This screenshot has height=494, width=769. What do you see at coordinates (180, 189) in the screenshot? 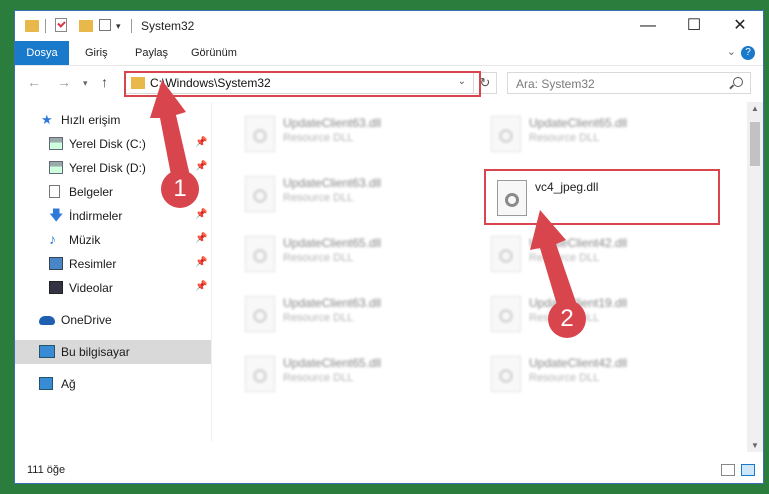
I see `step-badge-1: 1` at bounding box center [180, 189].